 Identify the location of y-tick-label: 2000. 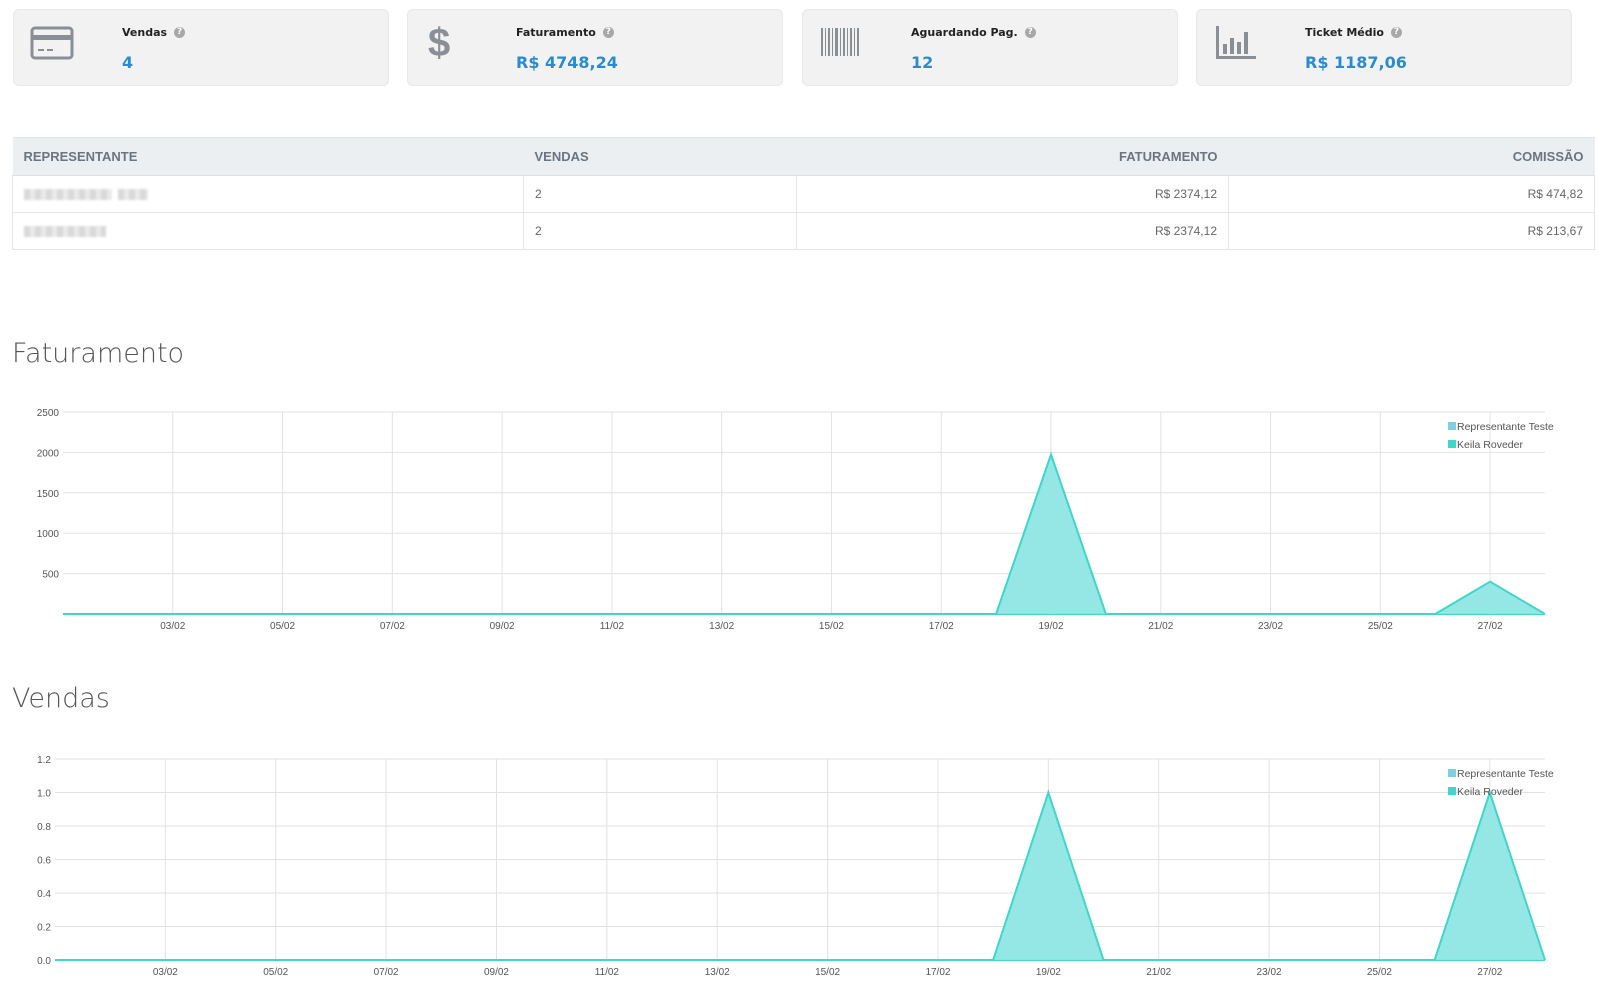
(48, 453).